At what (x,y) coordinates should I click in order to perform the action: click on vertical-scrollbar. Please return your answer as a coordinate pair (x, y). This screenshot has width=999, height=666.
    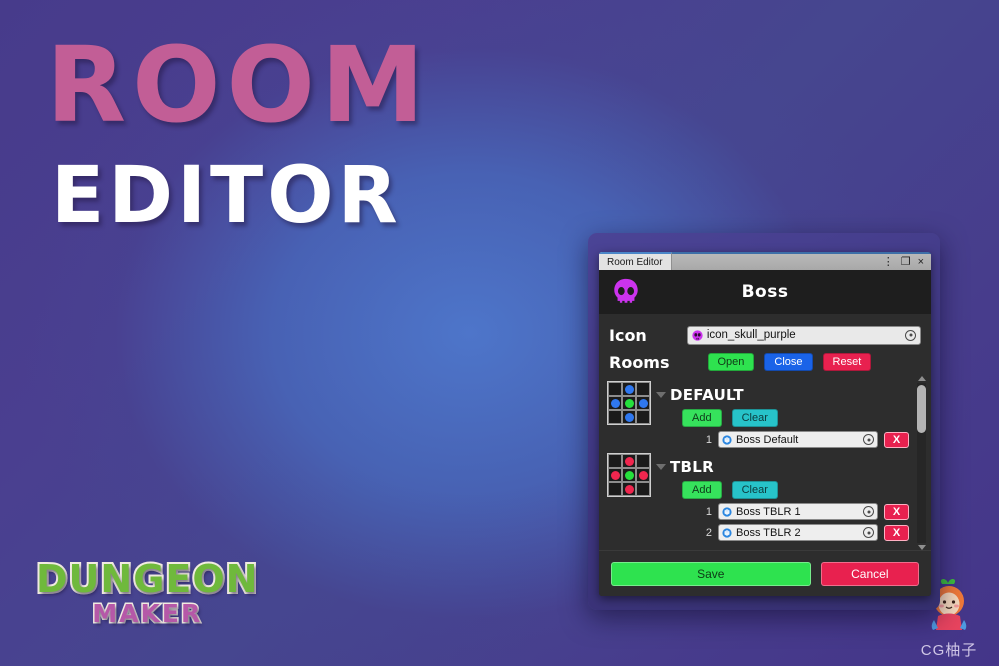
    Looking at the image, I should click on (921, 463).